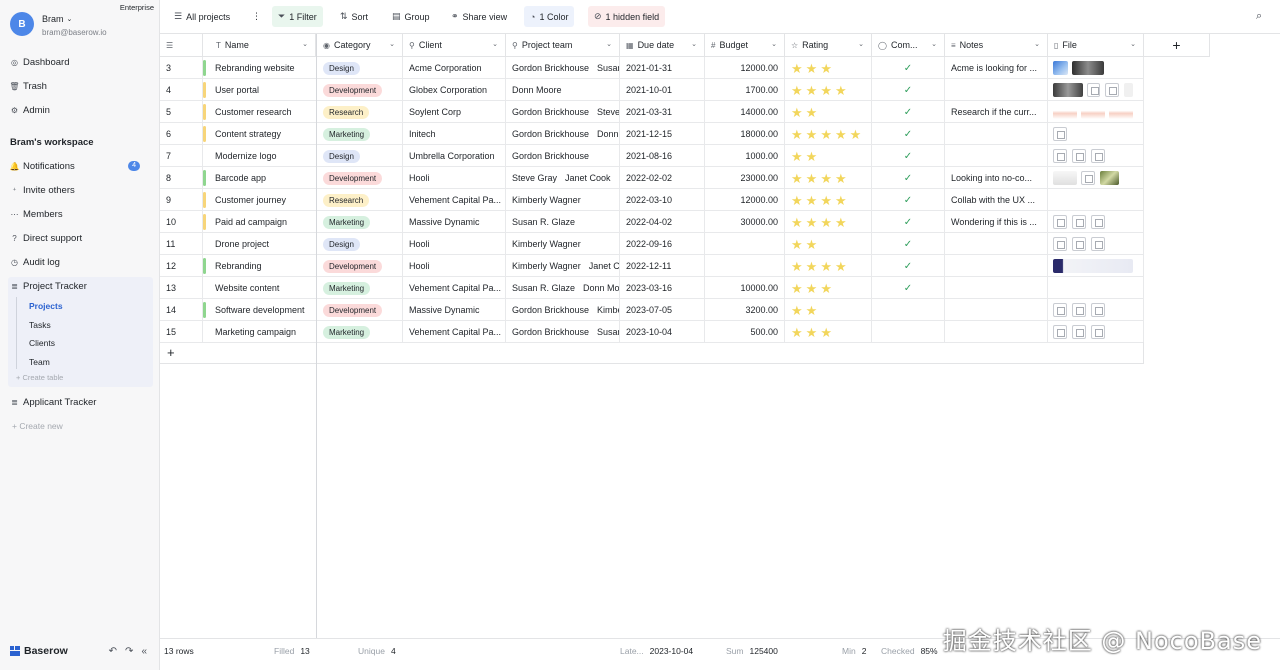 This screenshot has width=1280, height=670. Describe the element at coordinates (81, 62) in the screenshot. I see `sidebar-item-dashboard: ◎ Dashboard` at that location.